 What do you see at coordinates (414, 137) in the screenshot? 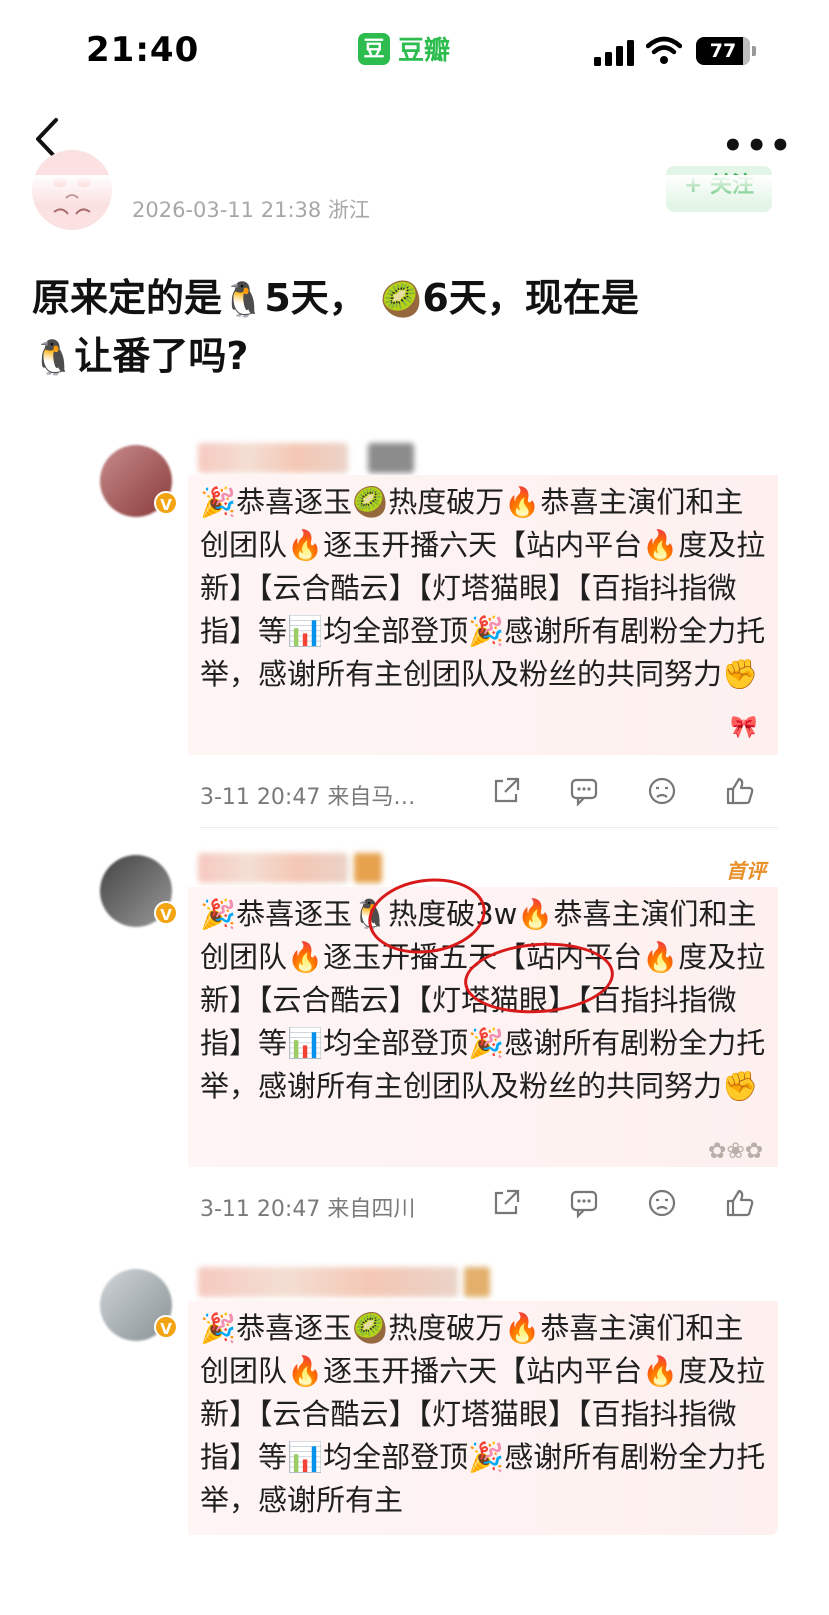
I see `nav-bar: •••` at bounding box center [414, 137].